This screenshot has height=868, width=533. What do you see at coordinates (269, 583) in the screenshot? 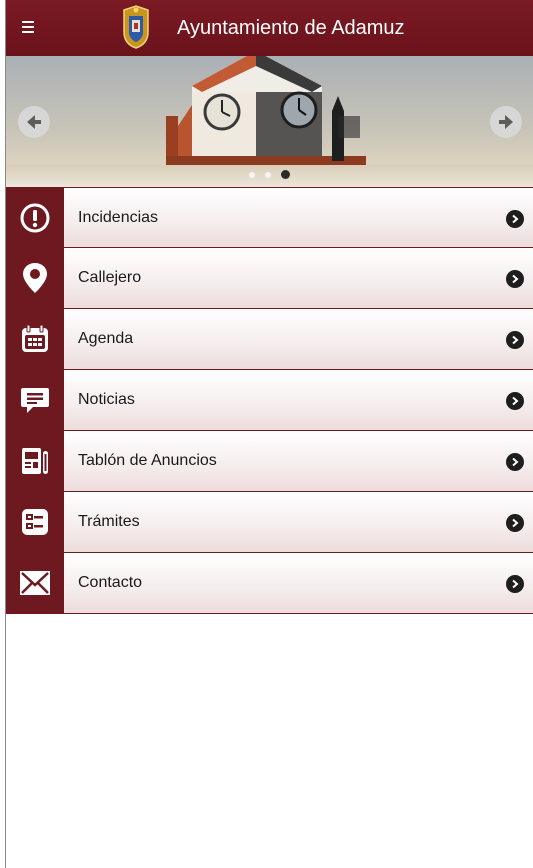
I see `menu-item-contacto: Contacto` at bounding box center [269, 583].